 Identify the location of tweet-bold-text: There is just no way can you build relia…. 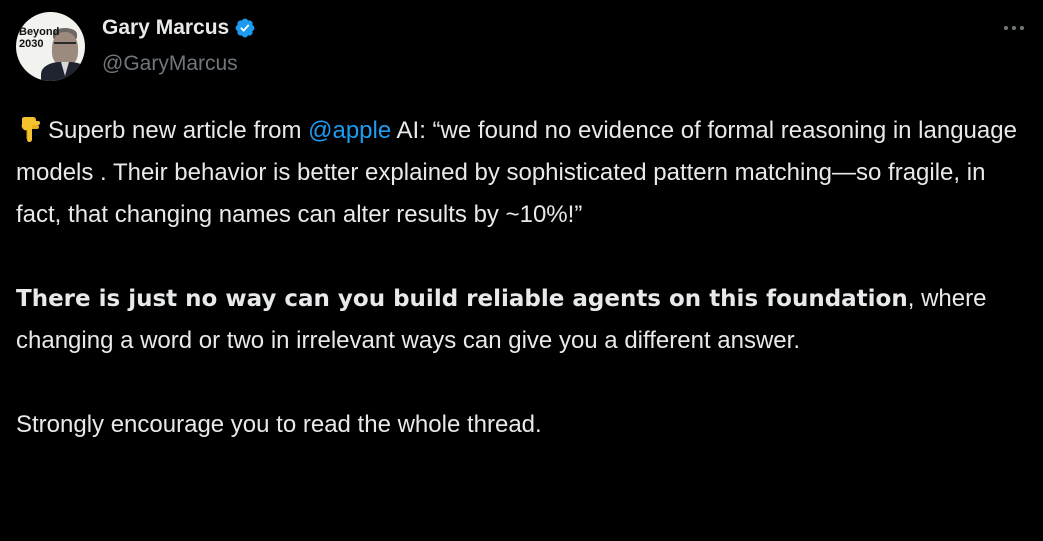
(462, 299).